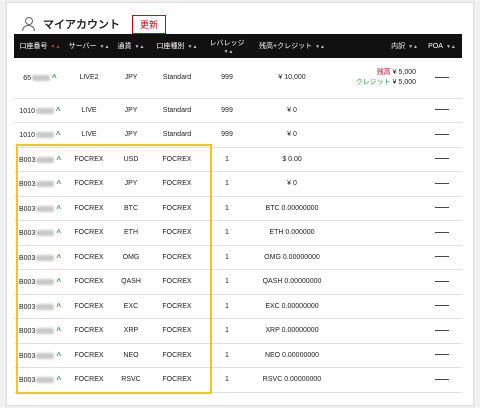  Describe the element at coordinates (131, 208) in the screenshot. I see `currency-cell: BTC` at that location.